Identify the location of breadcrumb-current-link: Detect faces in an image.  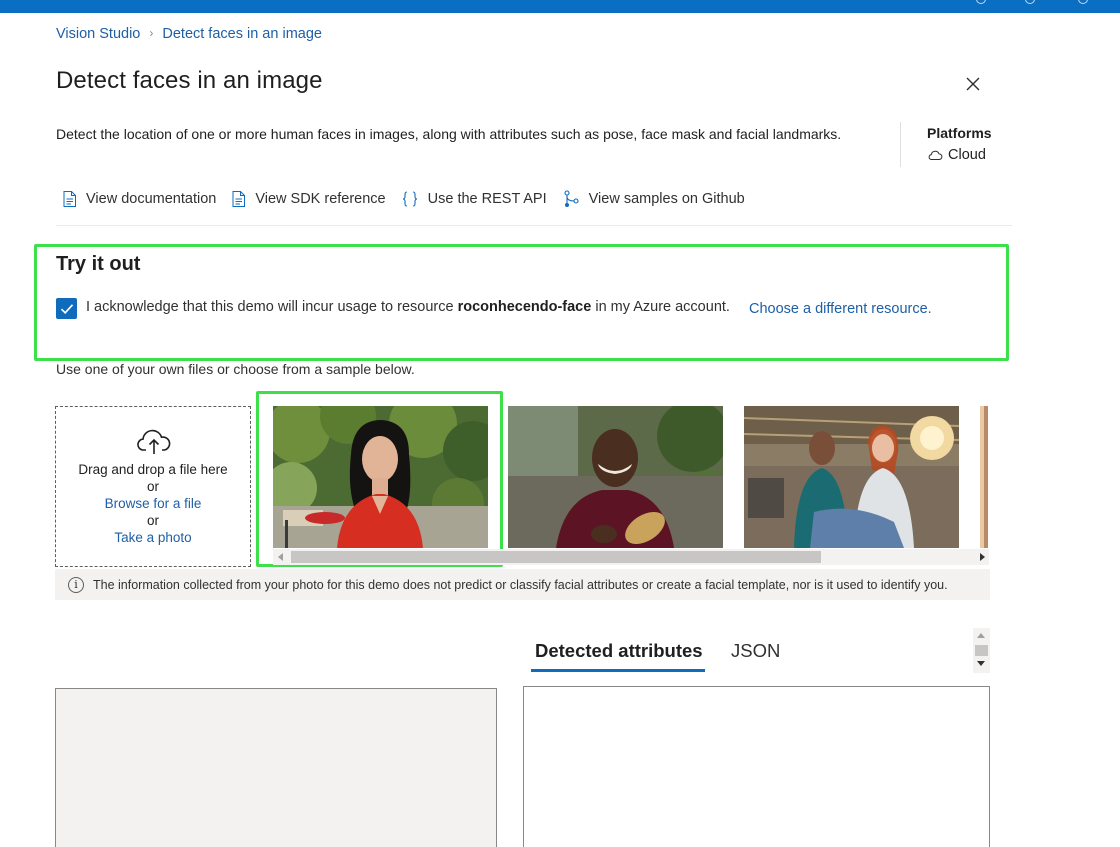
(242, 34).